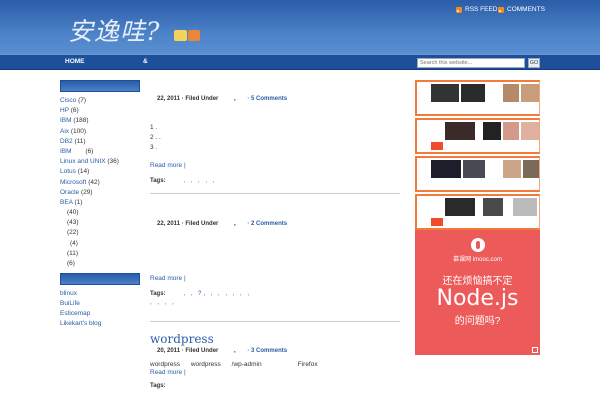 Image resolution: width=600 pixels, height=400 pixels. I want to click on category-item: Cisco (7), so click(100, 101).